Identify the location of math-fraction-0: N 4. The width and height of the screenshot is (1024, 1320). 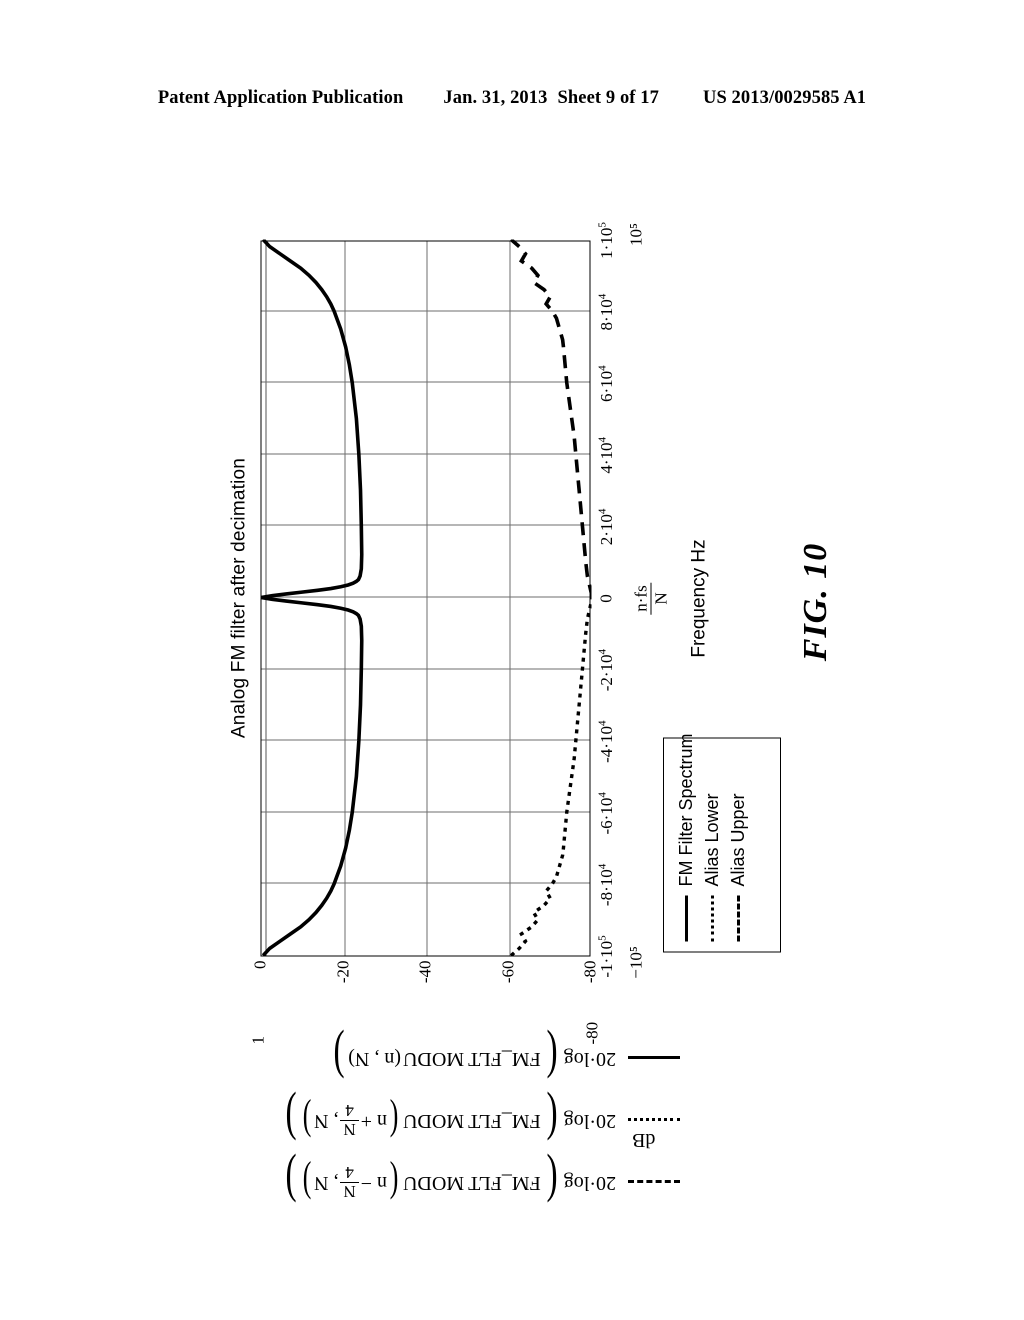
(349, 1182).